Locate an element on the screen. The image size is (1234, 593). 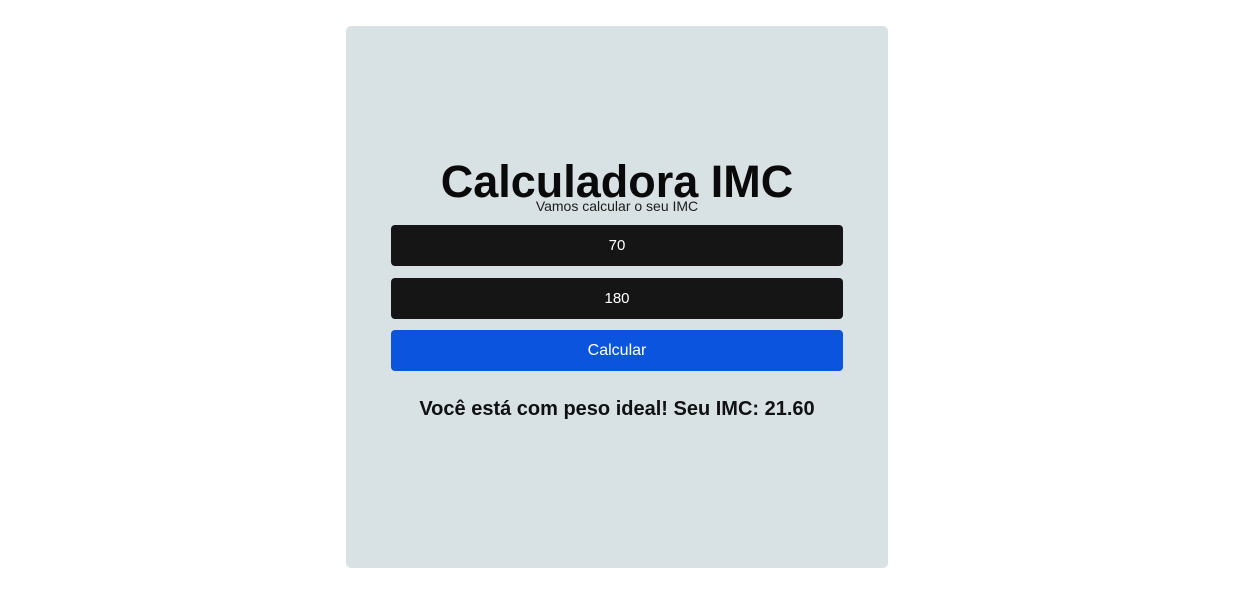
result-message: Você está com peso ideal! Seu IMC: 21.60 is located at coordinates (617, 409).